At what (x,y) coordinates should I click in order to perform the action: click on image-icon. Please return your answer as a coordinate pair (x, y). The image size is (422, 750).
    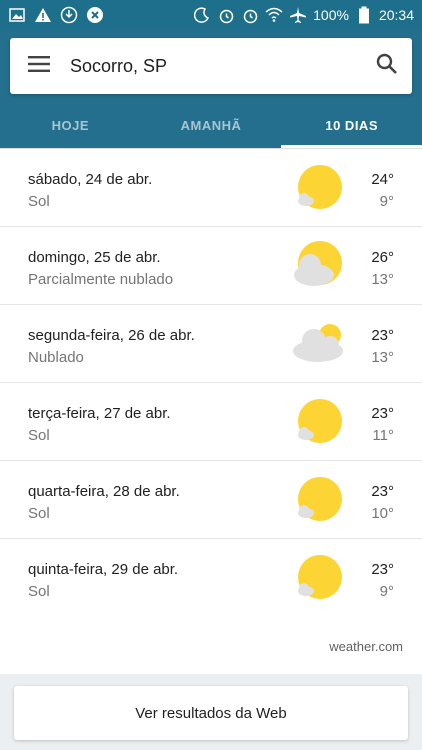
    Looking at the image, I should click on (17, 15).